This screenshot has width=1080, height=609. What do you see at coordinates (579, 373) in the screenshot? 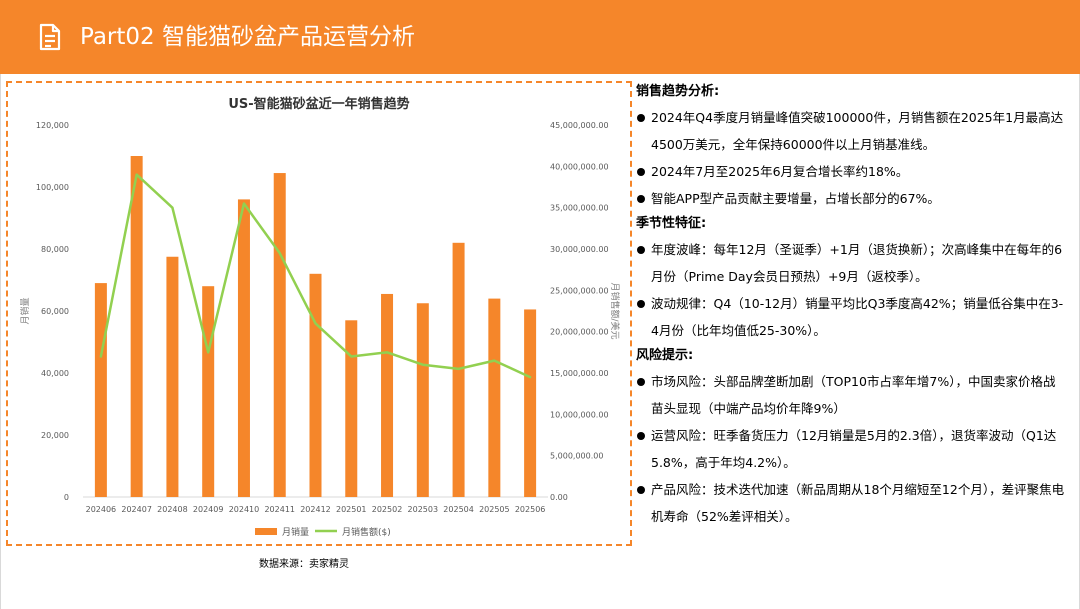
I see `y-right-tick-label: 15,000,000.00` at bounding box center [579, 373].